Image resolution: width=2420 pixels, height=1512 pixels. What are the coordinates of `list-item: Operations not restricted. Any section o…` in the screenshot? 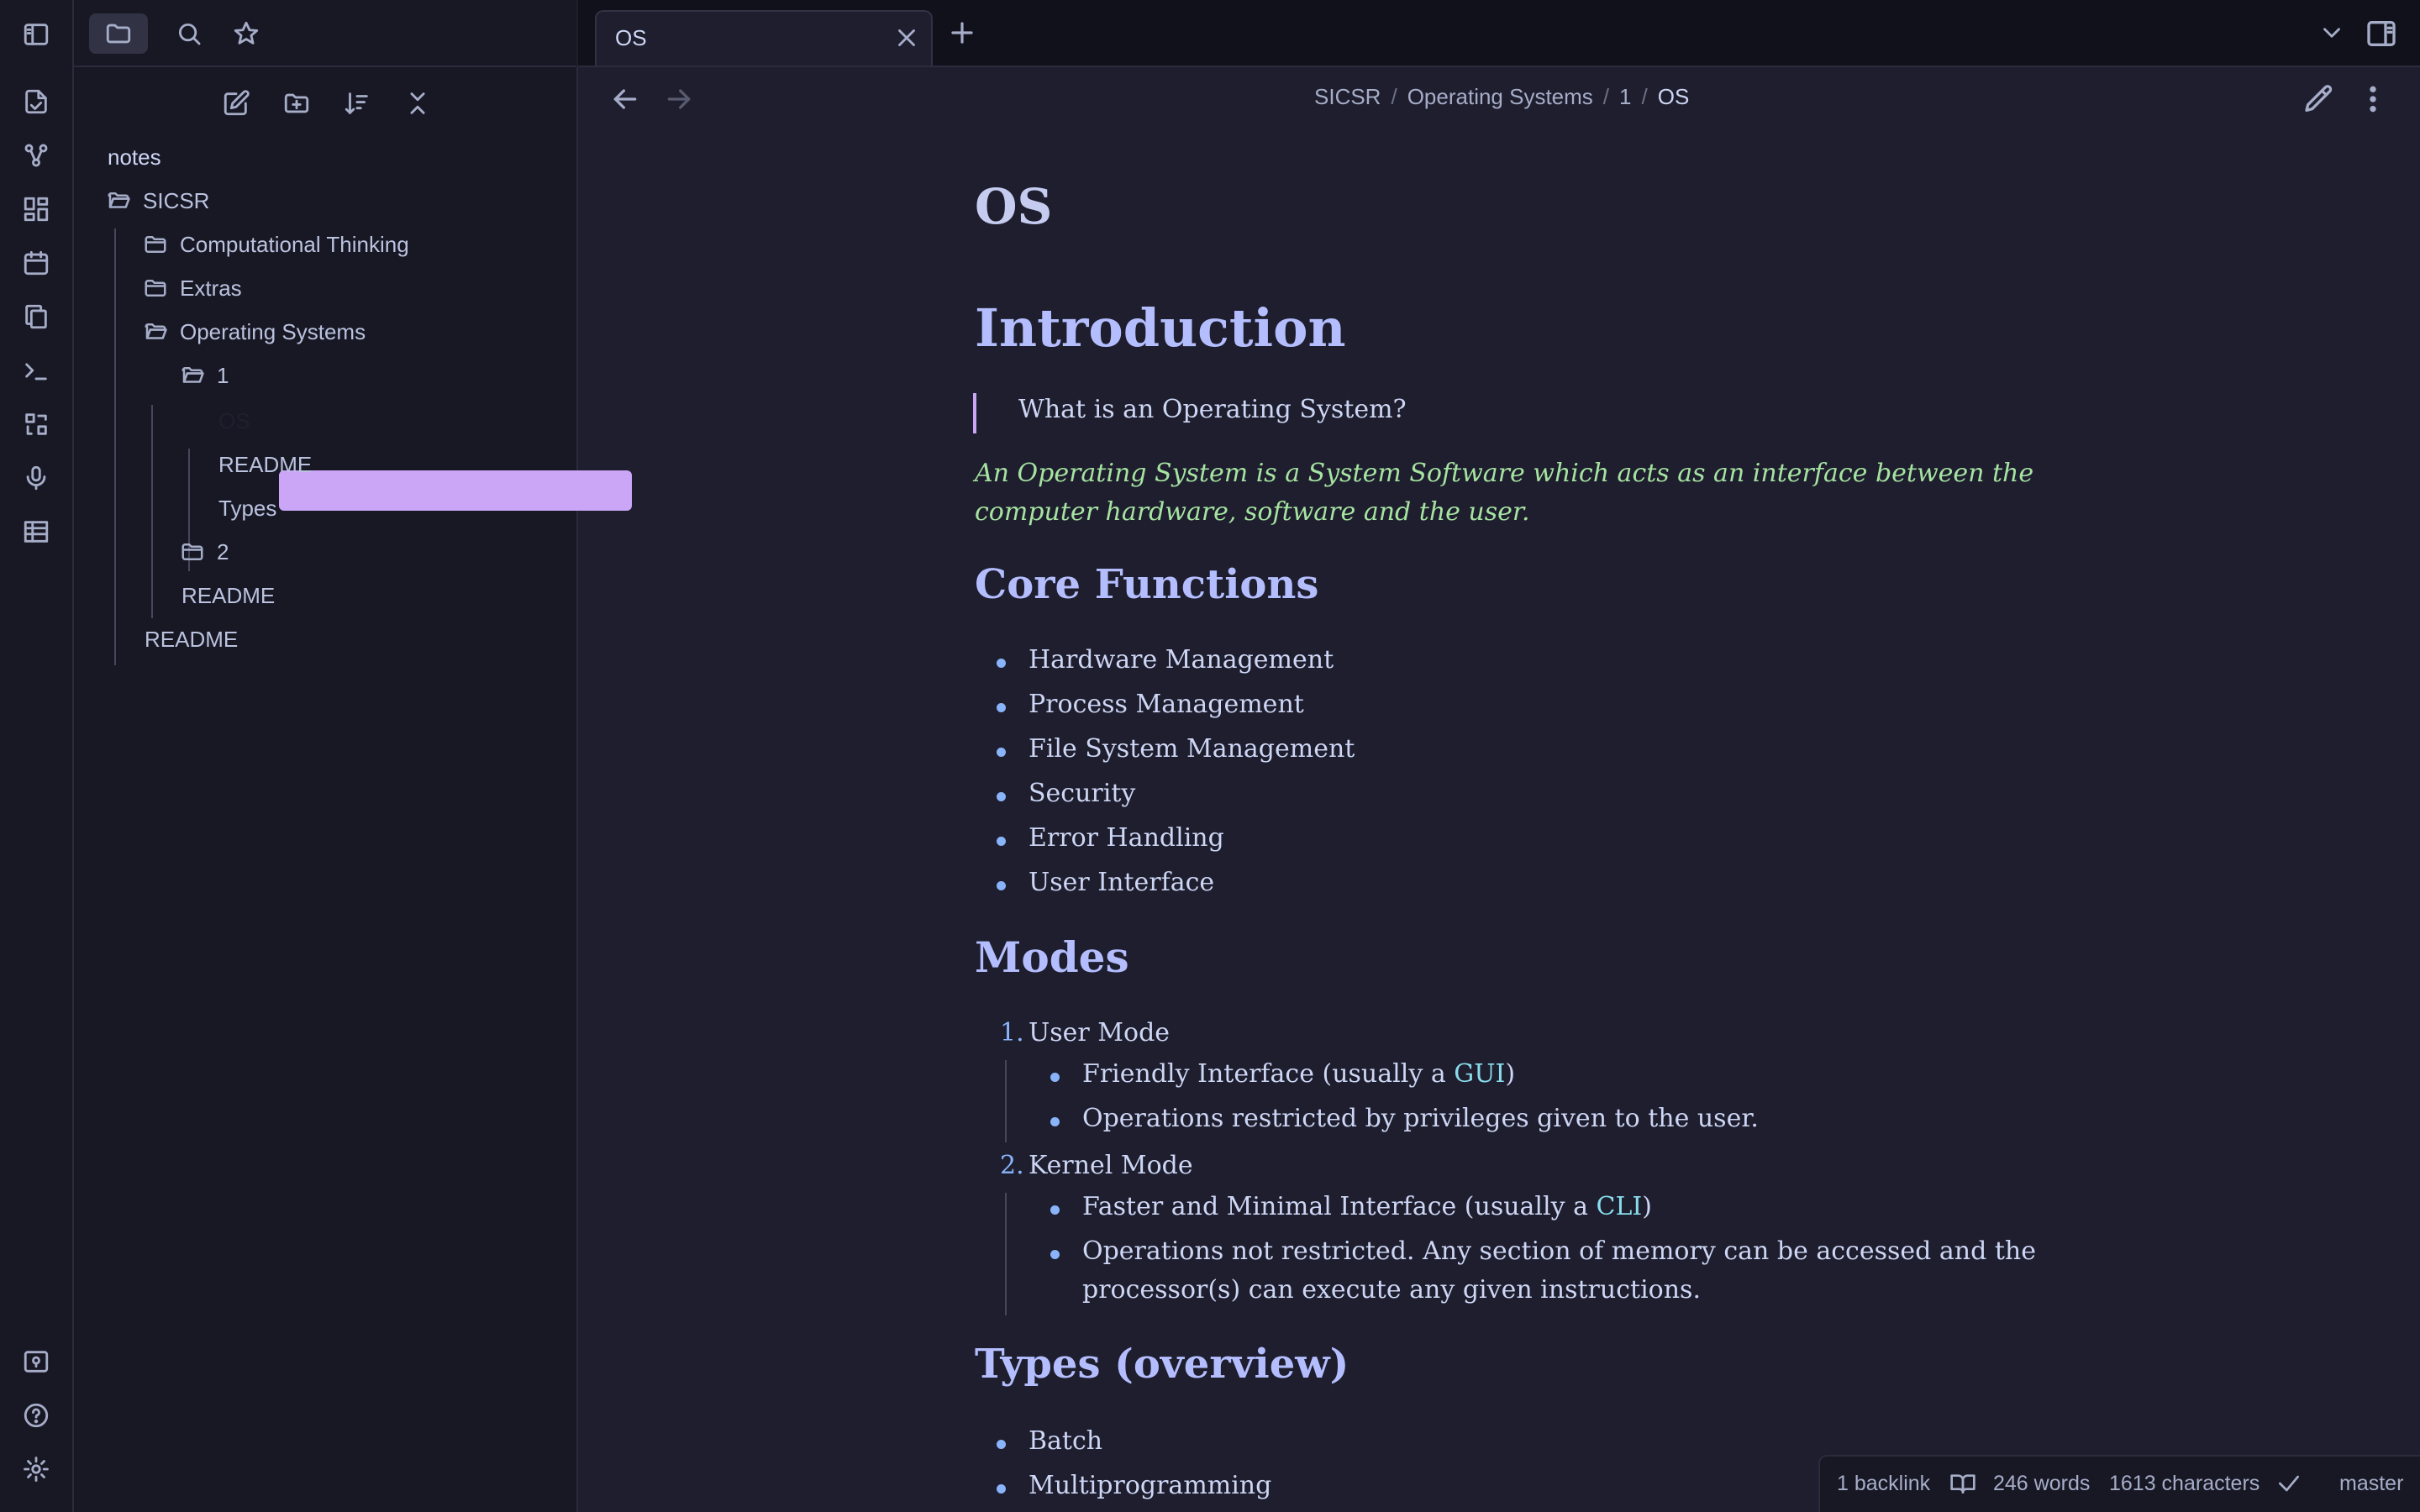 It's located at (1559, 1251).